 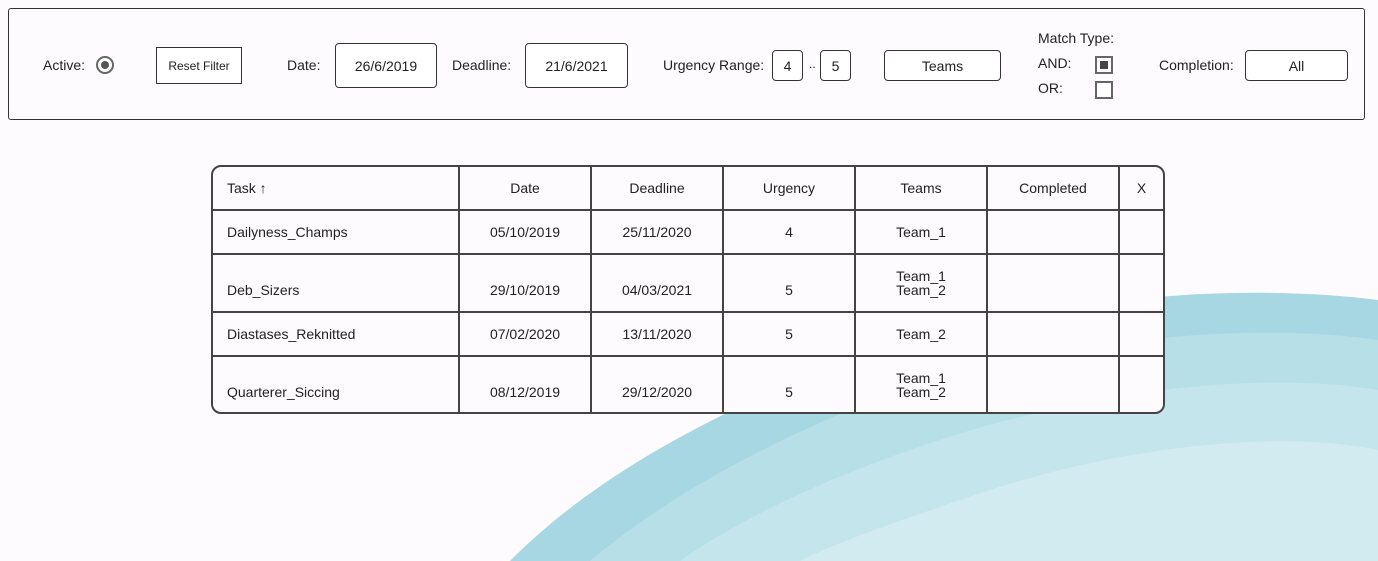 What do you see at coordinates (790, 188) in the screenshot?
I see `header-urgency: Urgency` at bounding box center [790, 188].